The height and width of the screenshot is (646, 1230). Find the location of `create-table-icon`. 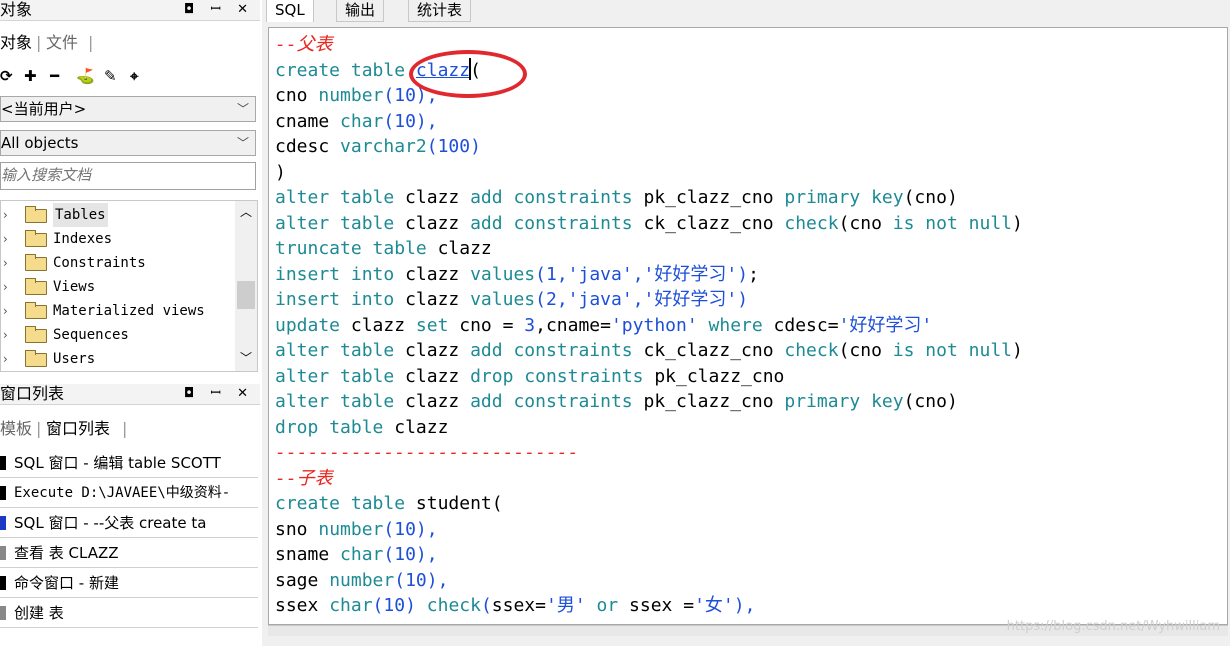

create-table-icon is located at coordinates (3, 613).